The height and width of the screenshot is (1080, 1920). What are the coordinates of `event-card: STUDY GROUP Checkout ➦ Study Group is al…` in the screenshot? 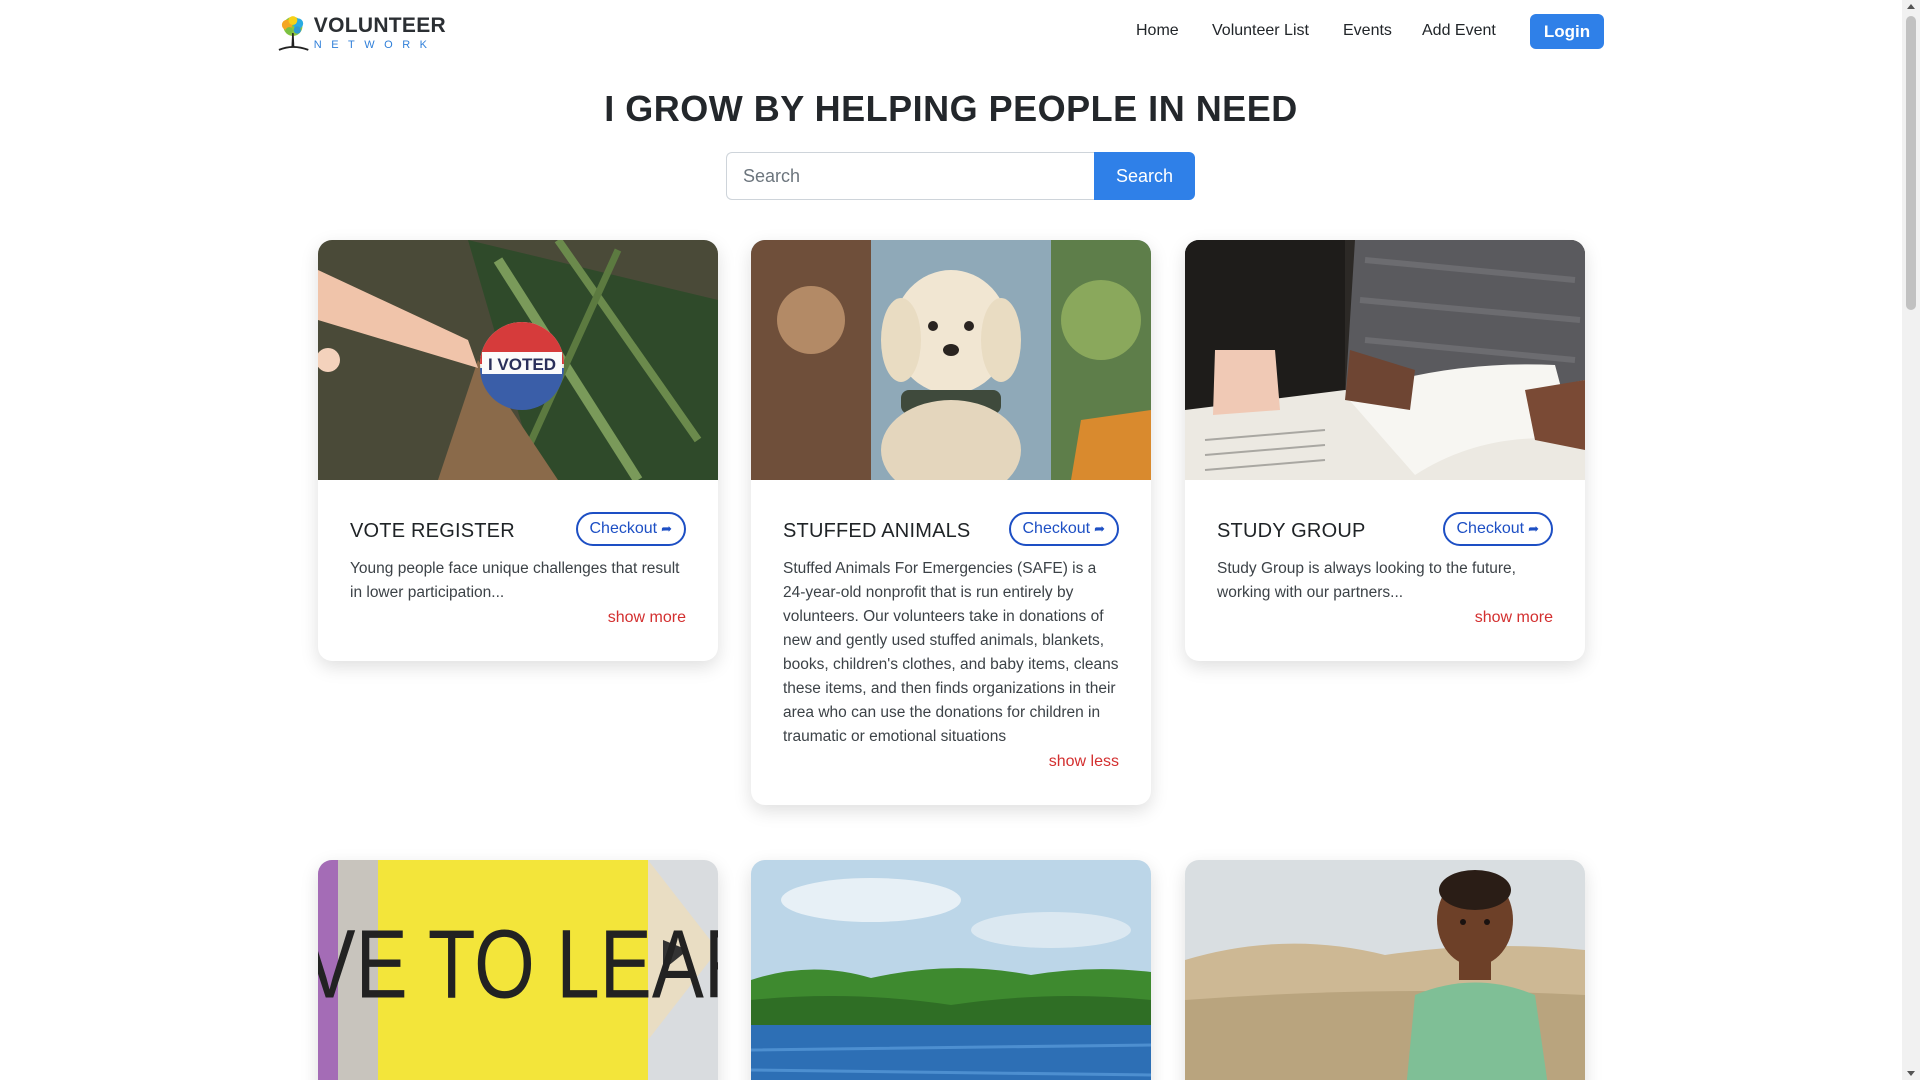 It's located at (1385, 450).